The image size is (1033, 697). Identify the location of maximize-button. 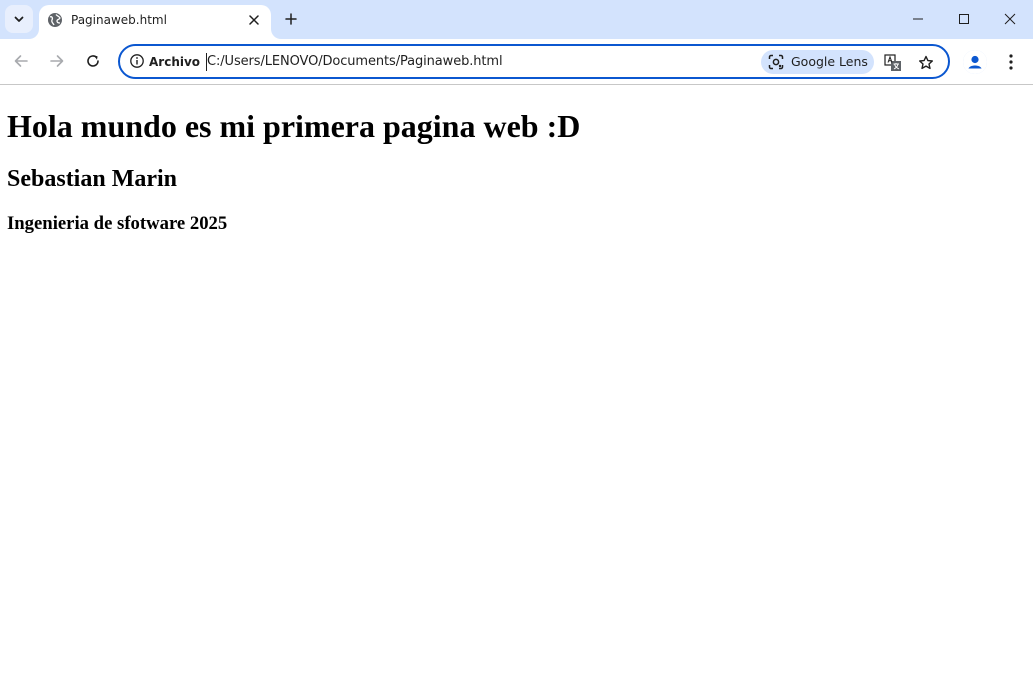
(964, 19).